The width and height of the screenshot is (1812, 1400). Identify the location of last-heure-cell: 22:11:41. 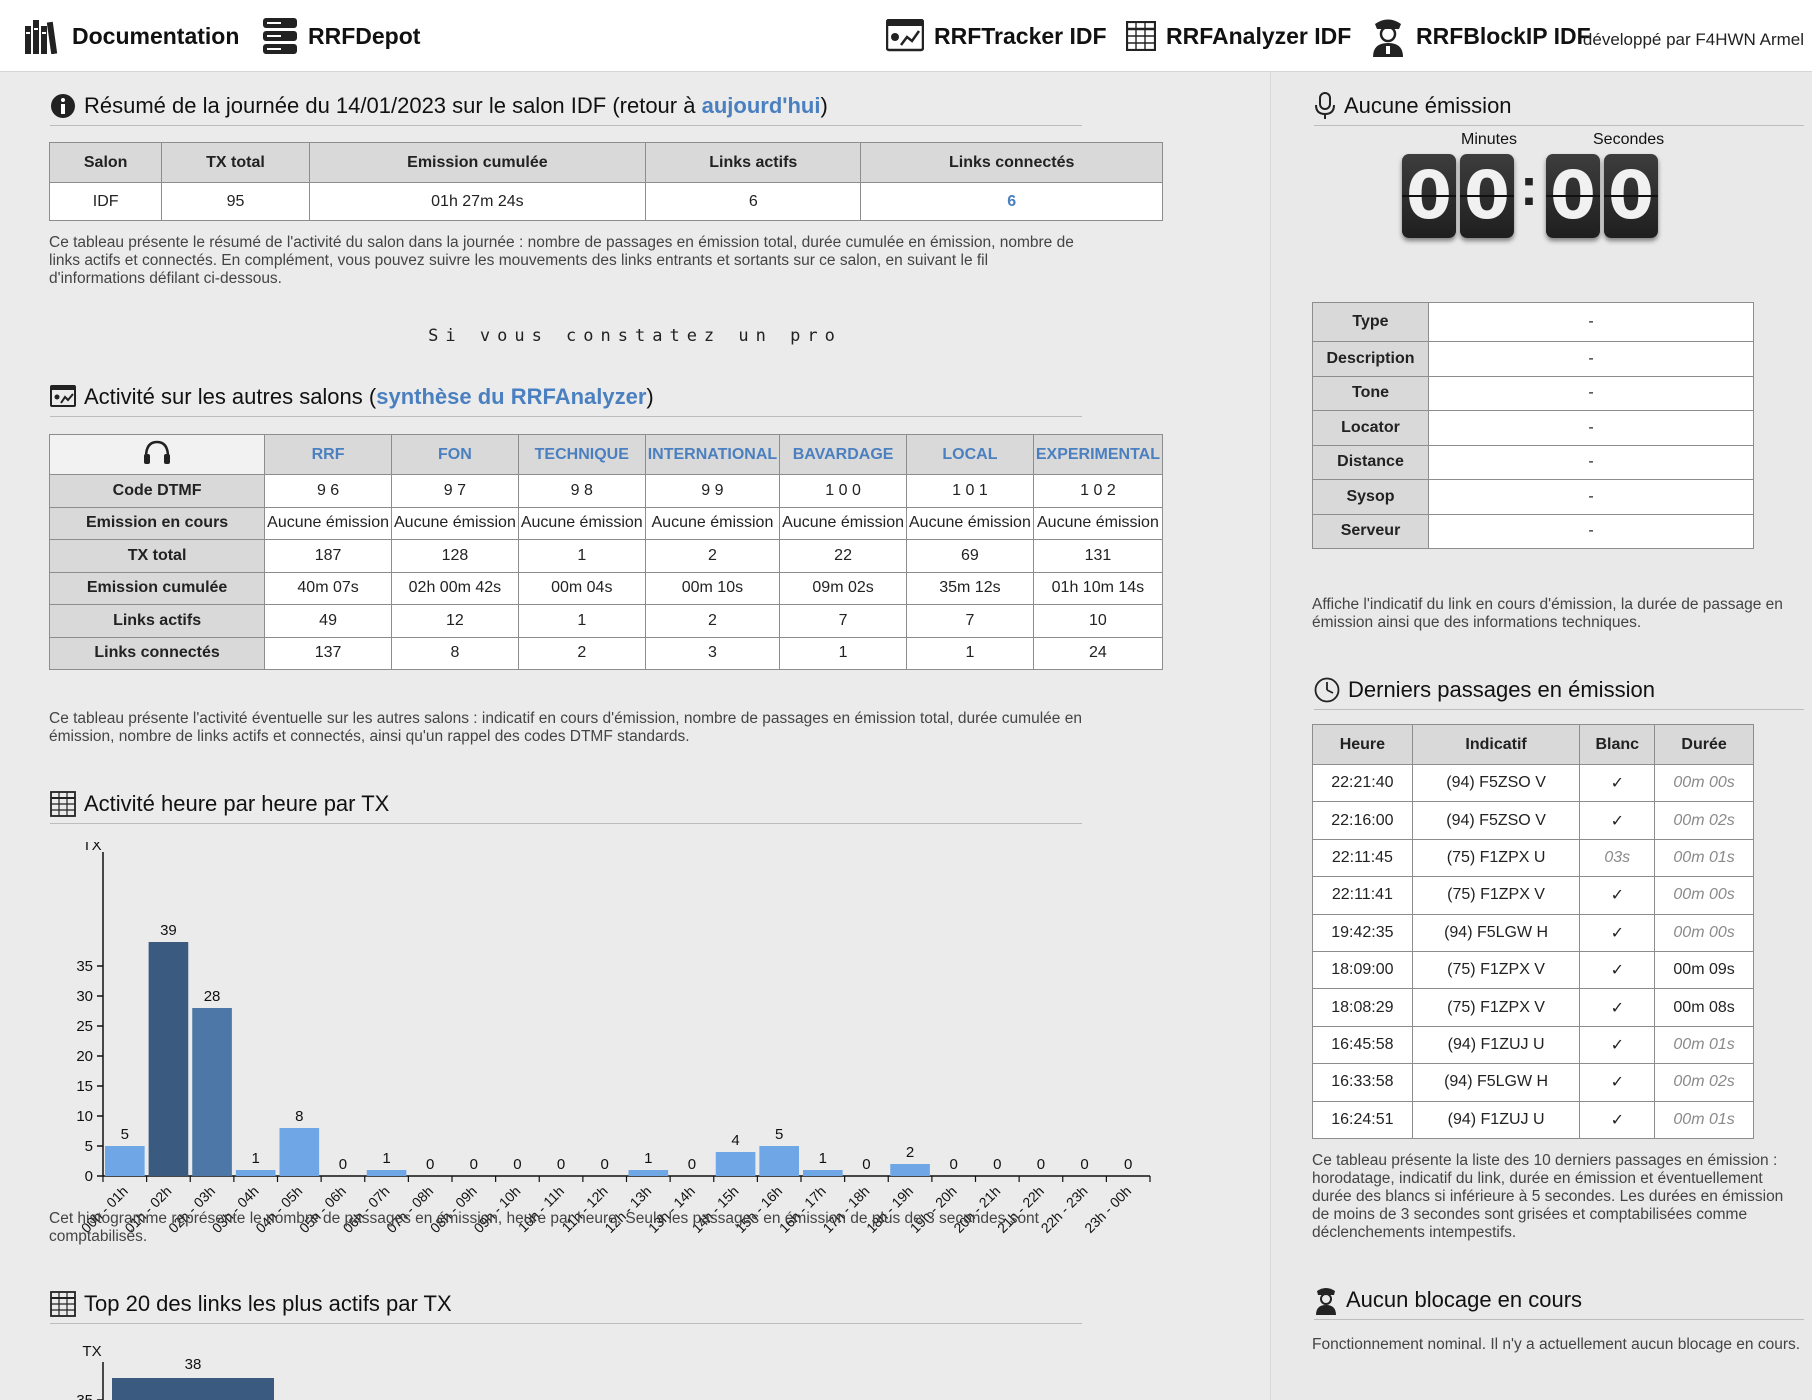
(1362, 895).